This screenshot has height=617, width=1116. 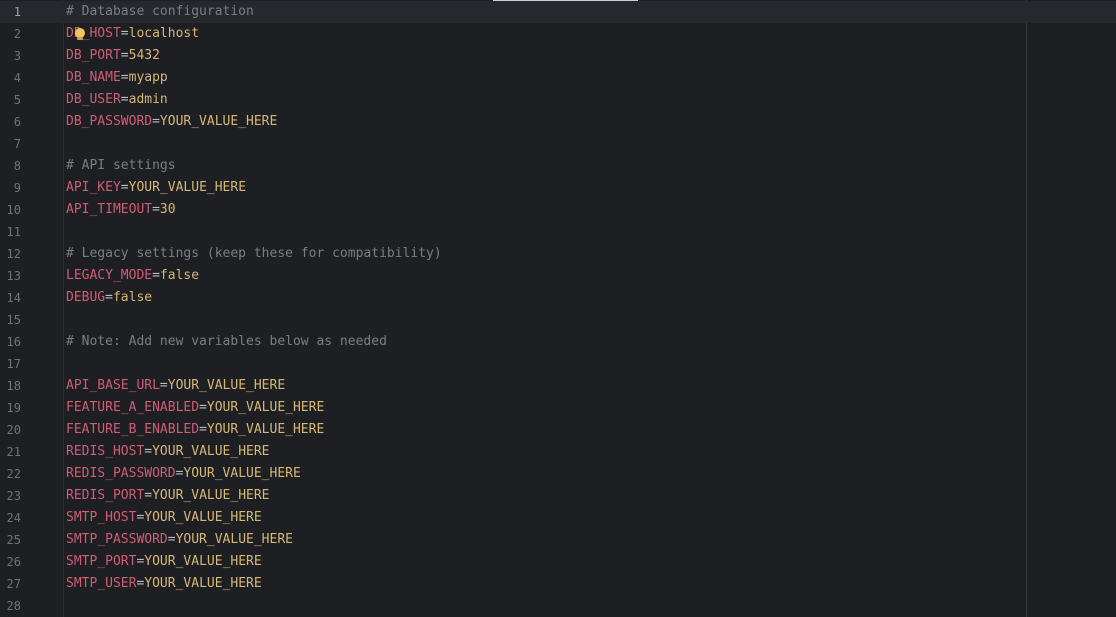 What do you see at coordinates (93, 99) in the screenshot?
I see `env-key: DB_USER` at bounding box center [93, 99].